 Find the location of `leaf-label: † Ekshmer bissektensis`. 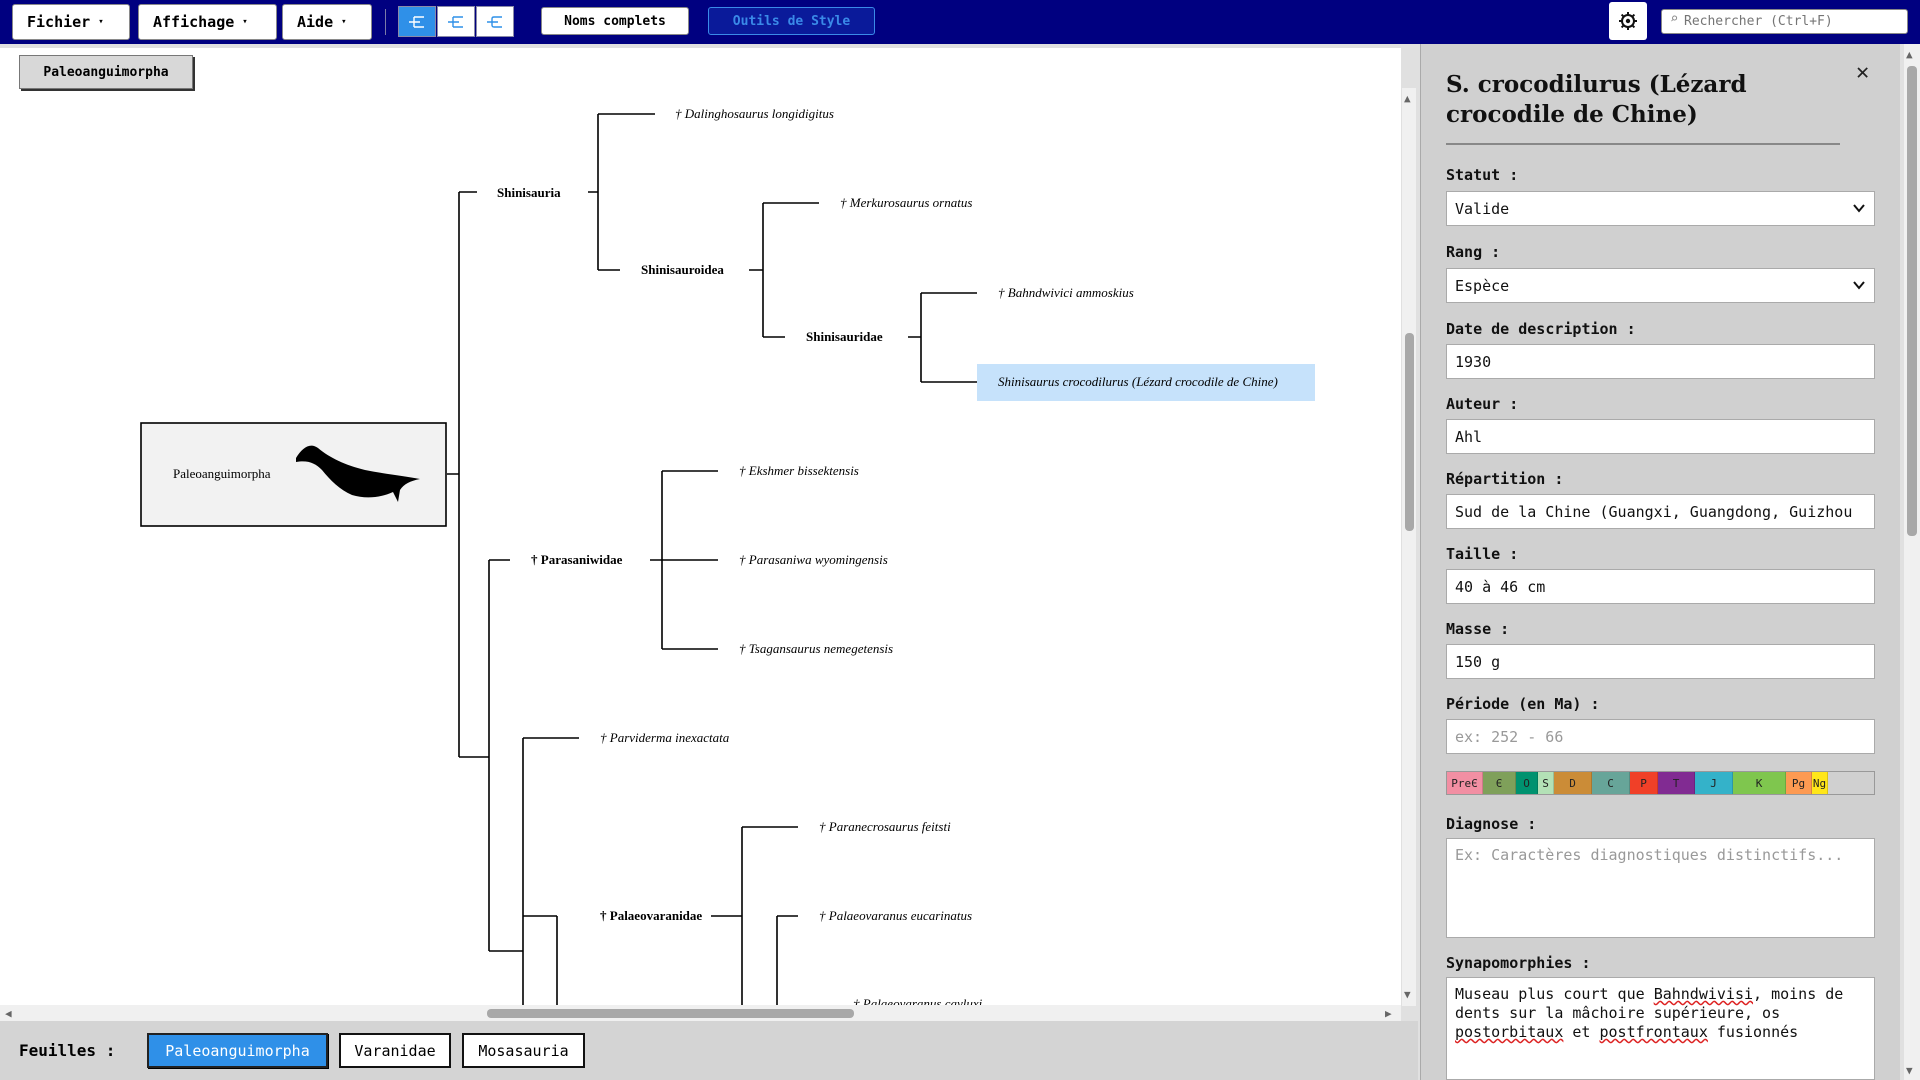

leaf-label: † Ekshmer bissektensis is located at coordinates (799, 470).